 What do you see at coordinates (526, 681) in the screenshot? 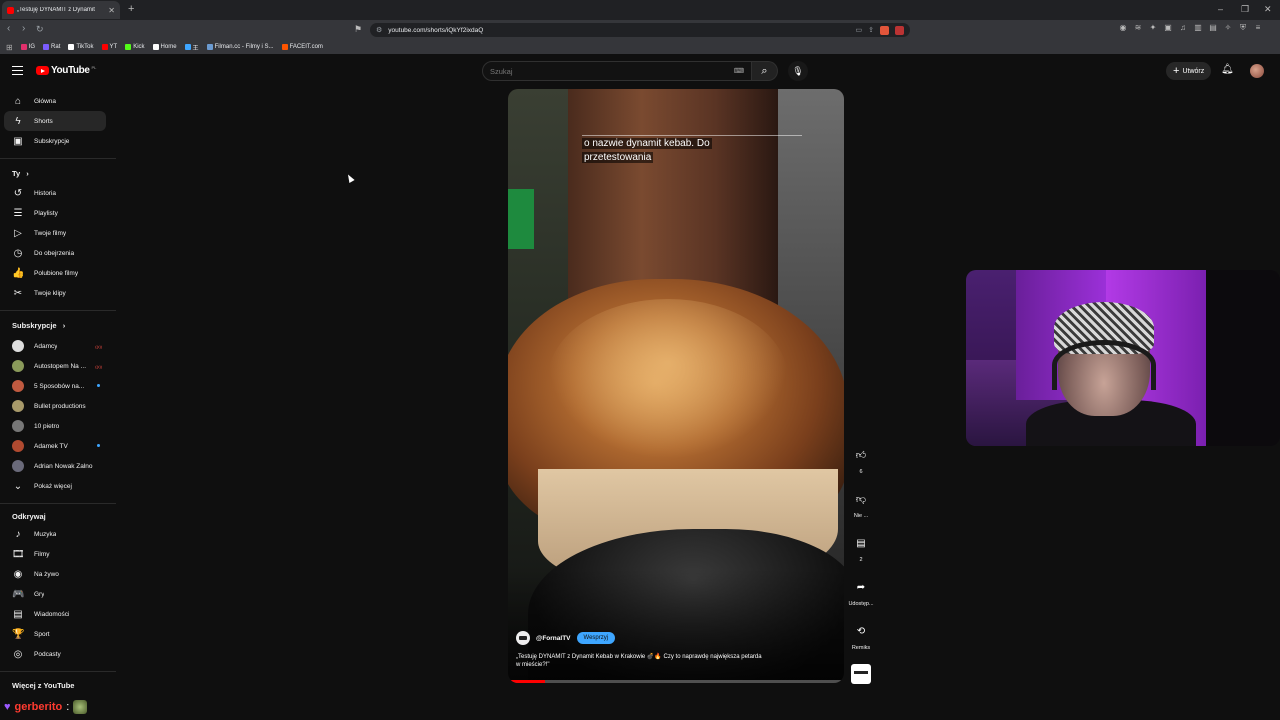
I see `progress-fill` at bounding box center [526, 681].